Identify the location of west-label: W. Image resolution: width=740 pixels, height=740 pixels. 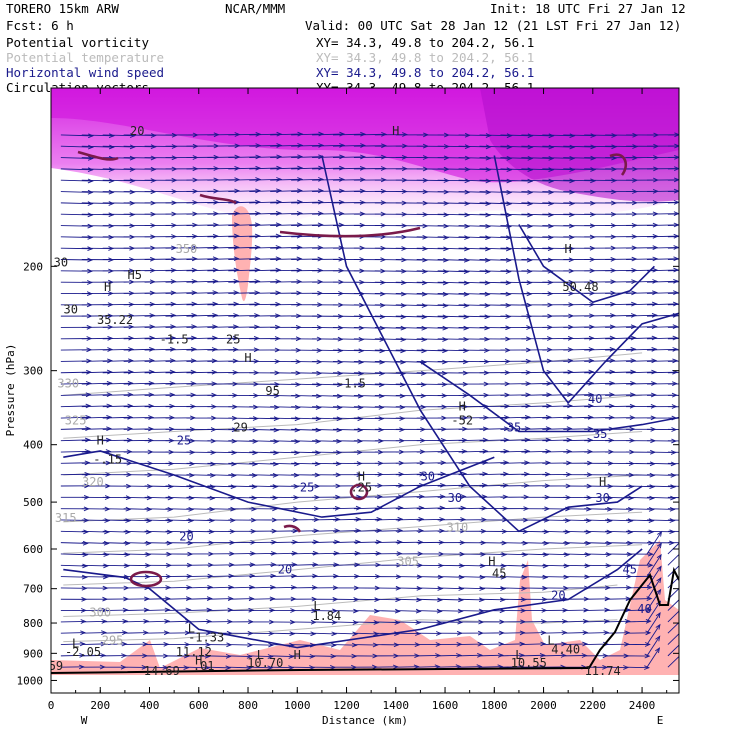
(84, 720).